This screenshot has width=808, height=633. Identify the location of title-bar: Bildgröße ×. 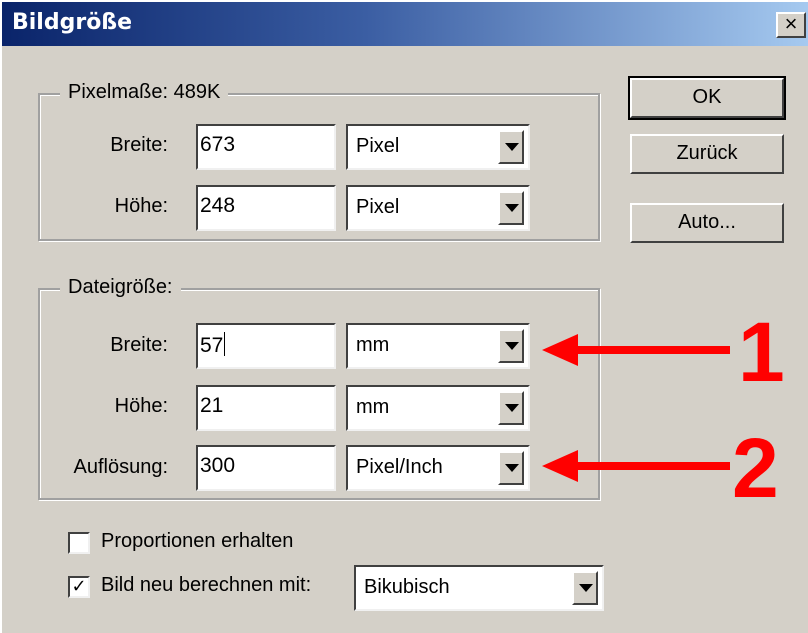
(405, 24).